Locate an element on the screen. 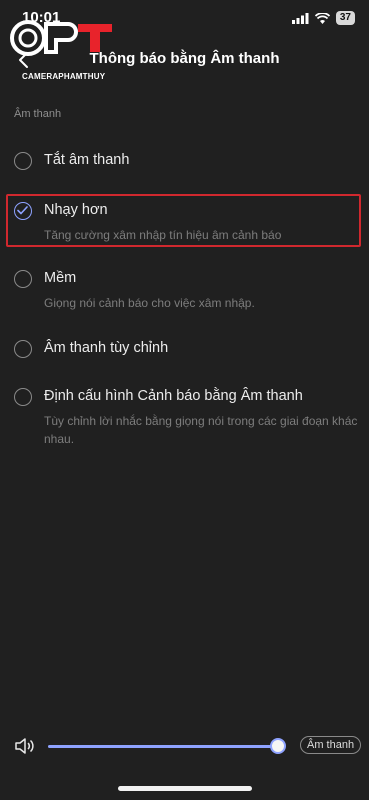  home-indicator is located at coordinates (185, 788).